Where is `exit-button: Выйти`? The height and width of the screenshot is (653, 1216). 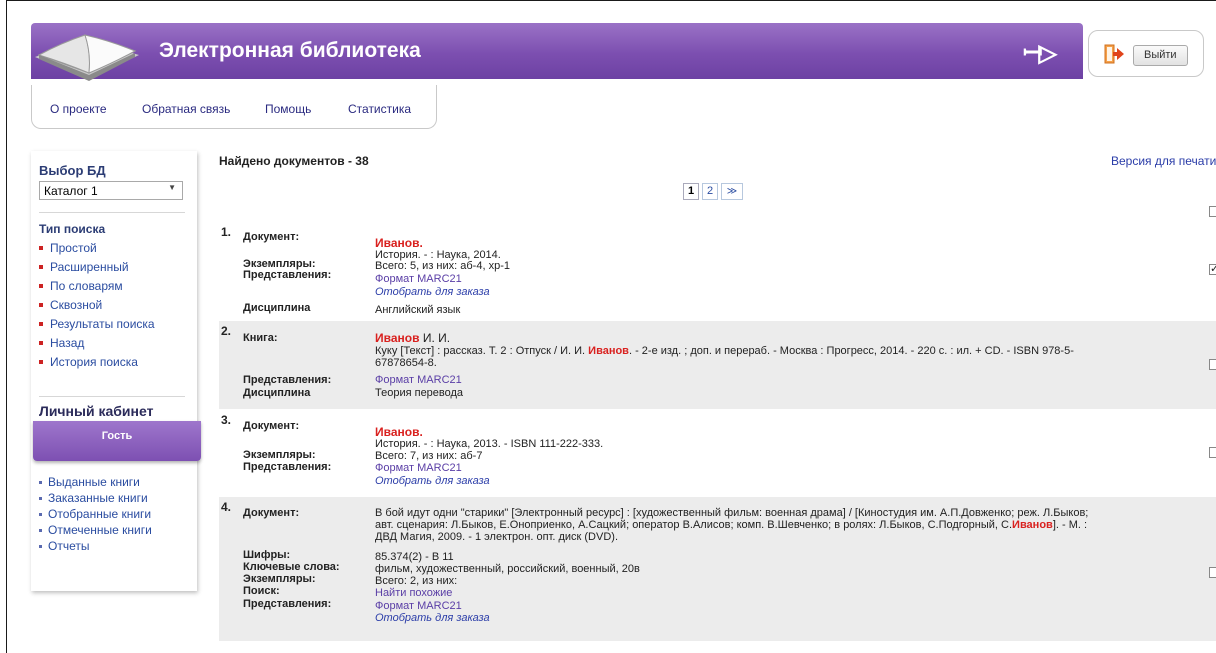 exit-button: Выйти is located at coordinates (1160, 55).